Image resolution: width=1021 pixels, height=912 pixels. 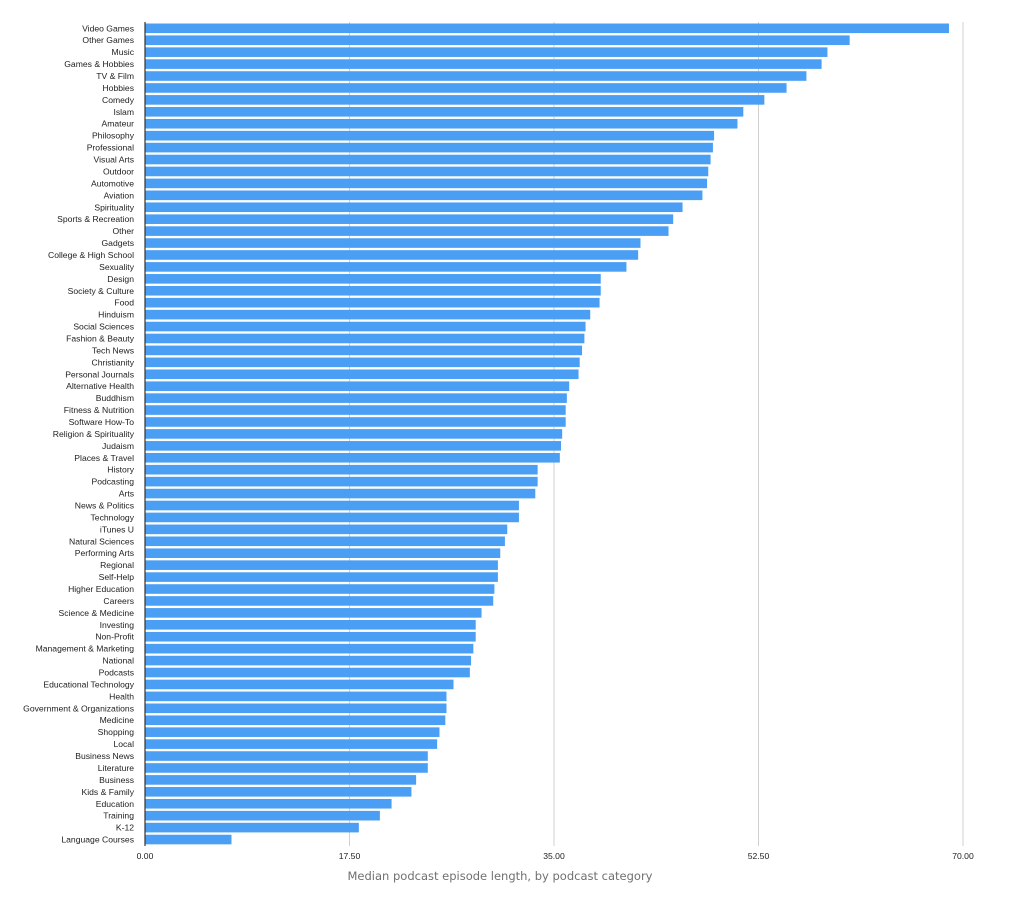 I want to click on category-label: Business News, so click(x=104, y=756).